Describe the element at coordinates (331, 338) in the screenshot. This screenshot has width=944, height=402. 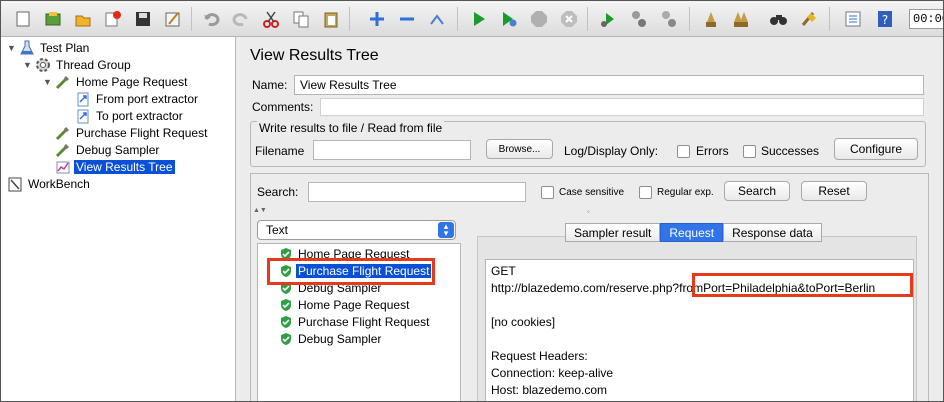
I see `result-item: Debug Sampler` at that location.